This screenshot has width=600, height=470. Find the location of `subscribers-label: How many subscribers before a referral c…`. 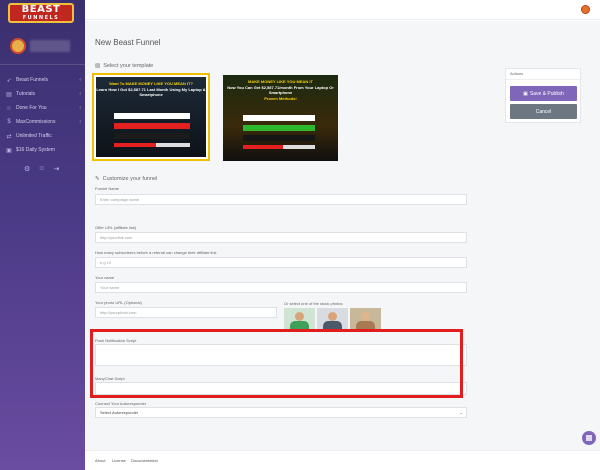

subscribers-label: How many subscribers before a referral c… is located at coordinates (156, 252).